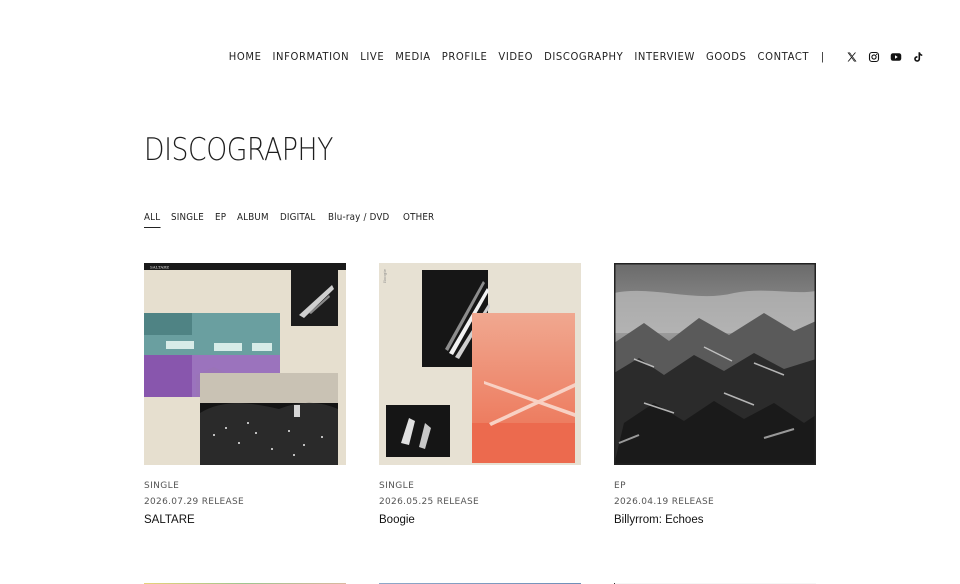 The height and width of the screenshot is (584, 960). What do you see at coordinates (220, 220) in the screenshot?
I see `filter-ep: EP` at bounding box center [220, 220].